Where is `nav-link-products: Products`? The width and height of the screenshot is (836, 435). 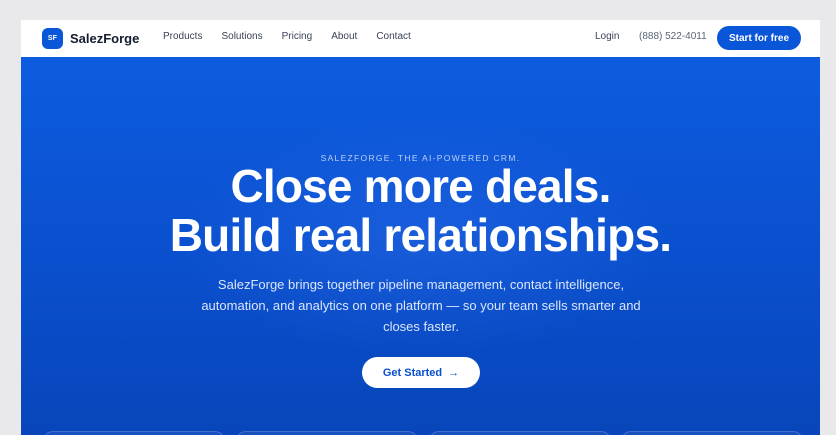 nav-link-products: Products is located at coordinates (182, 36).